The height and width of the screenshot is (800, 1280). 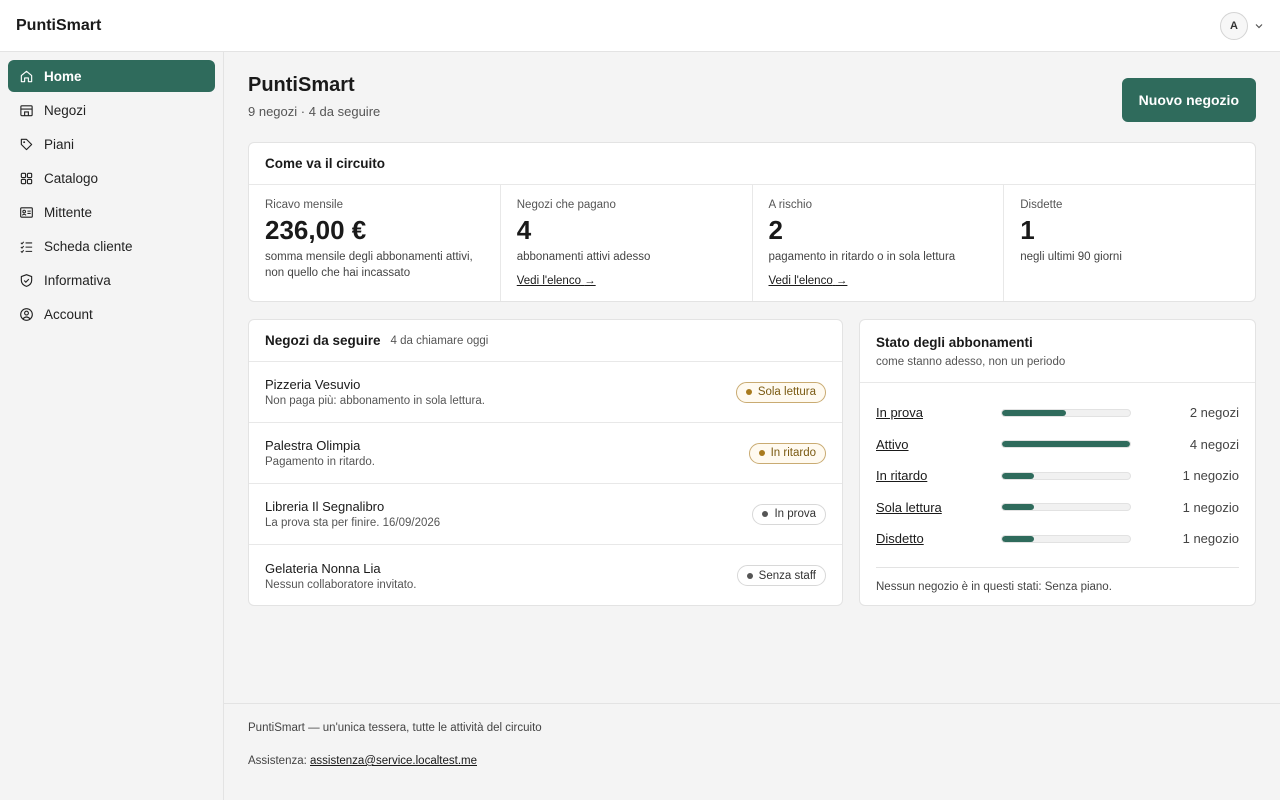 I want to click on badge-label: Sola lettura, so click(x=786, y=392).